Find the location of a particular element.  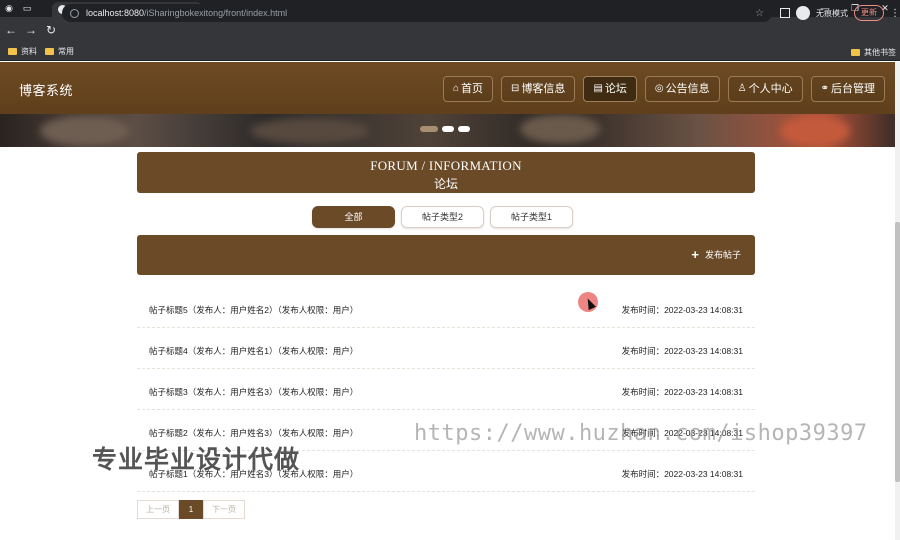

bookmark-star-icon: ☆ is located at coordinates (759, 13).